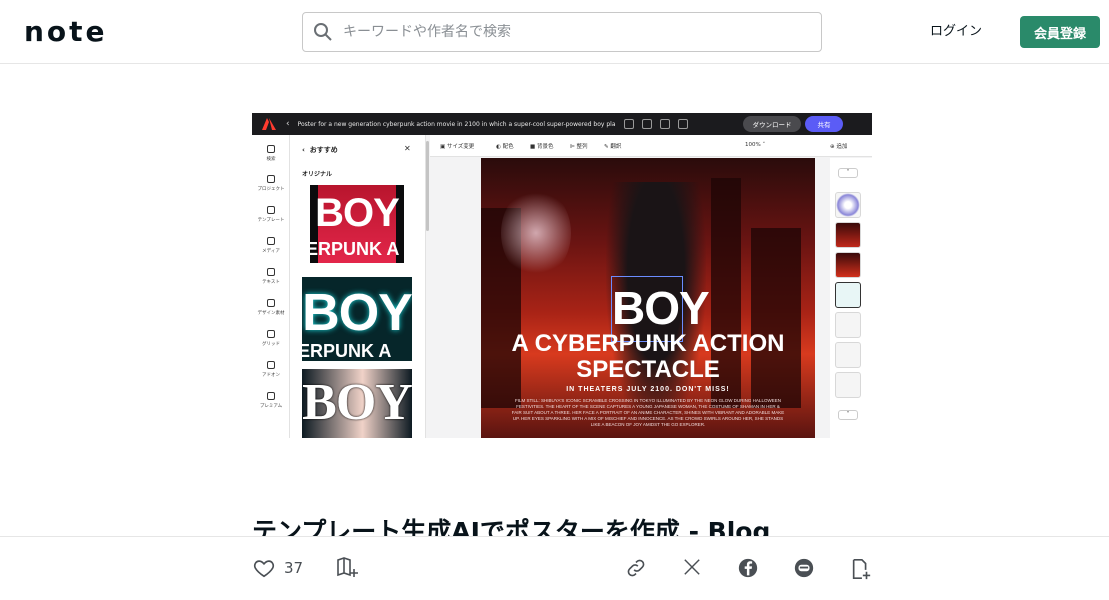  What do you see at coordinates (271, 245) in the screenshot?
I see `rail-item-media: メディア` at bounding box center [271, 245].